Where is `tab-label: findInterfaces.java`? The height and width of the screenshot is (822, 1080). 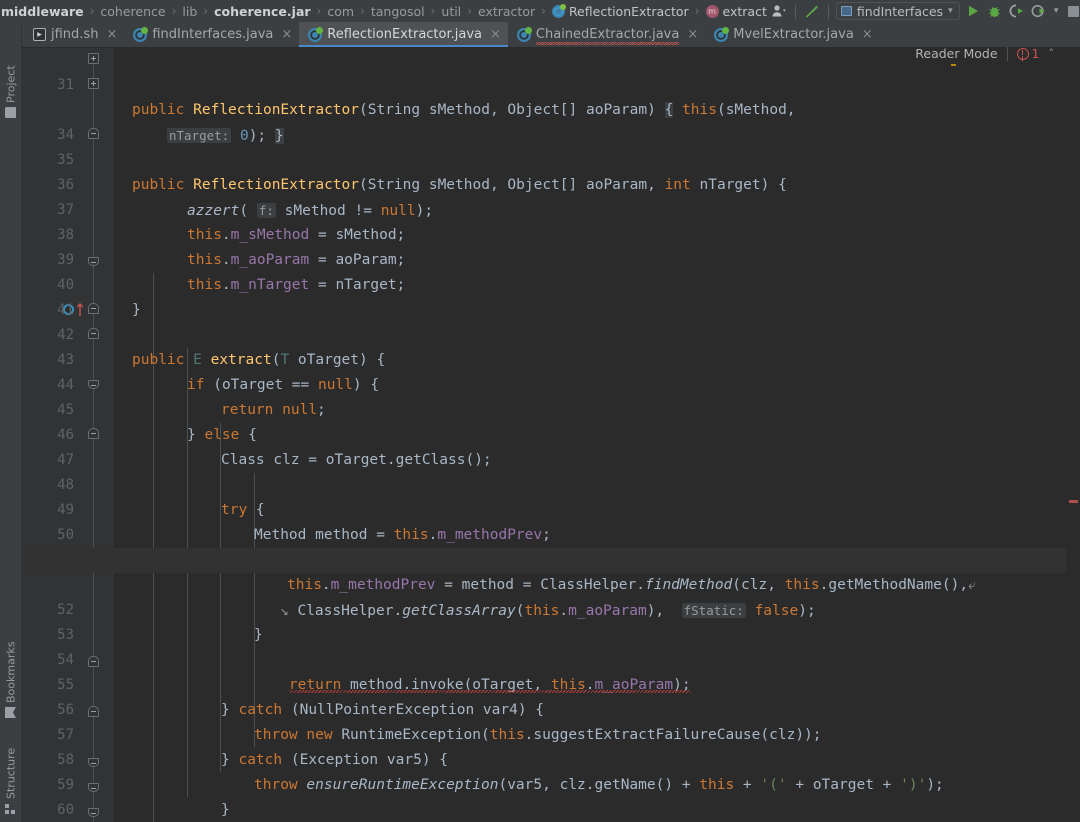
tab-label: findInterfaces.java is located at coordinates (213, 34).